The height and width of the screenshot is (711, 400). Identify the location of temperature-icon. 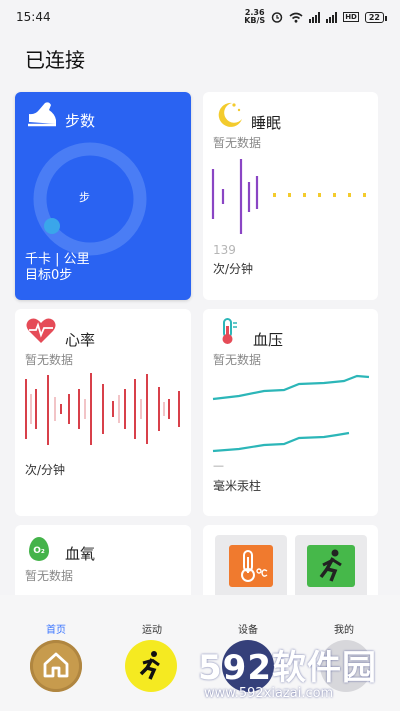
(251, 566).